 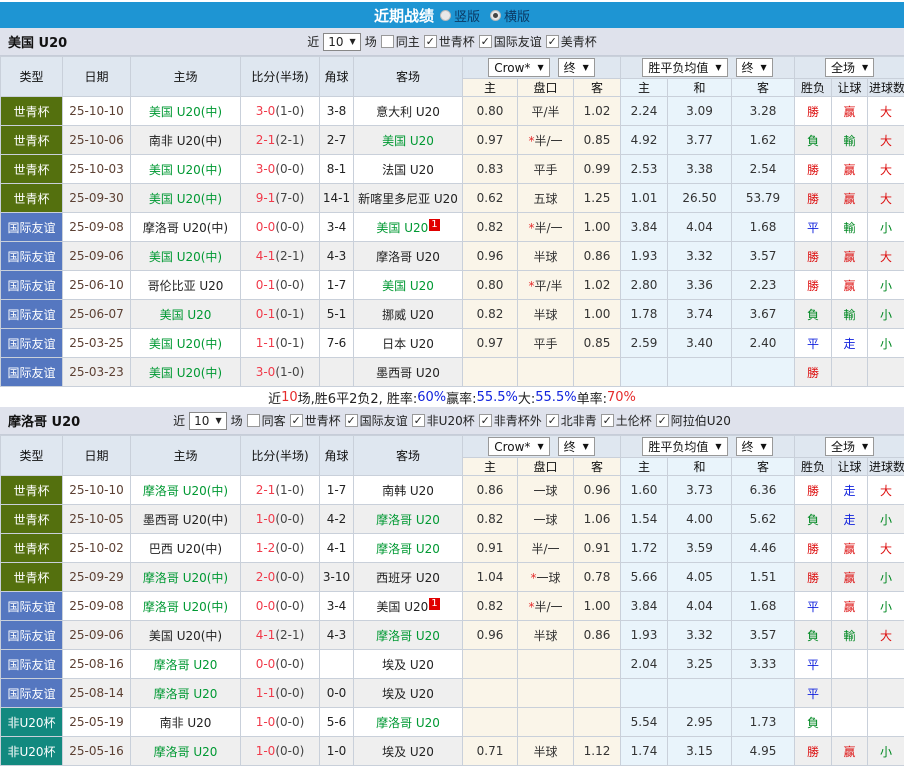 What do you see at coordinates (266, 420) in the screenshot?
I see `same-venue-filter: 同客` at bounding box center [266, 420].